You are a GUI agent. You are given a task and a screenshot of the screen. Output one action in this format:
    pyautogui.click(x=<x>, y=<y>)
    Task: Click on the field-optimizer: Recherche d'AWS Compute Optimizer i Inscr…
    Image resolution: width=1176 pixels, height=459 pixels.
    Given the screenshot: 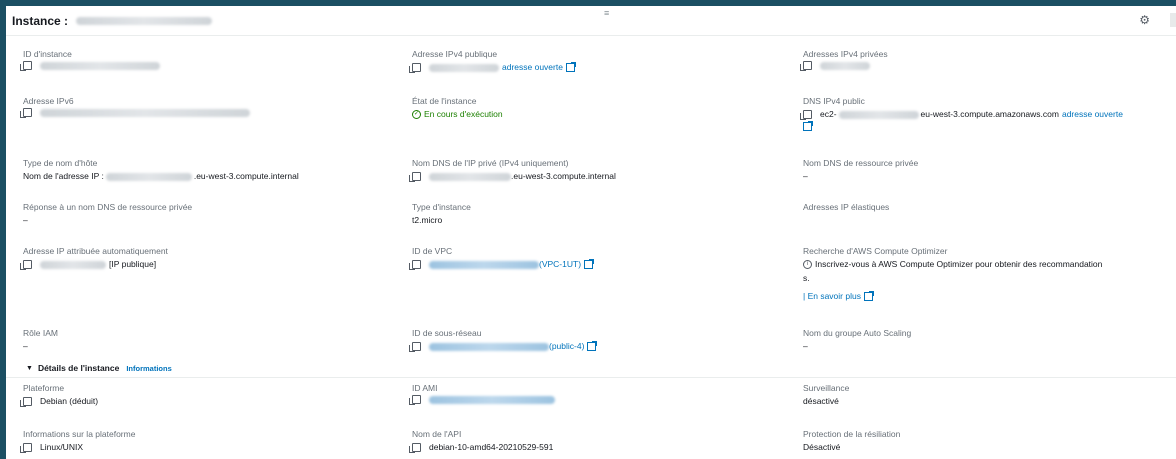 What is the action you would take?
    pyautogui.click(x=989, y=274)
    